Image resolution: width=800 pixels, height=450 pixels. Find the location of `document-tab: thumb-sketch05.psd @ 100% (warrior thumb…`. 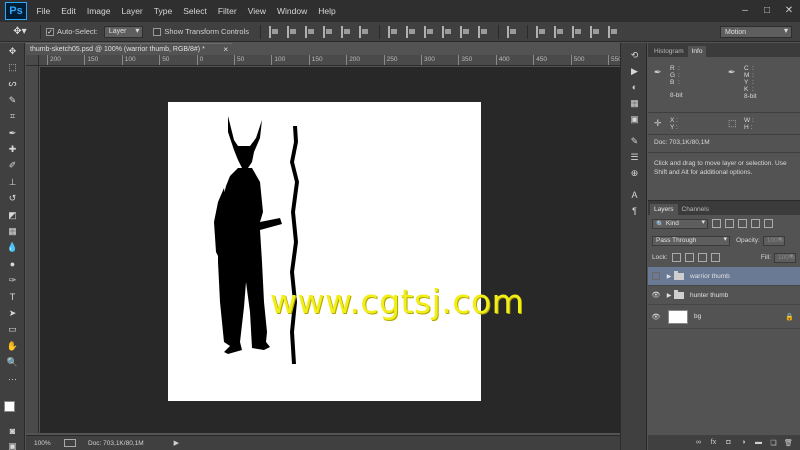

document-tab: thumb-sketch05.psd @ 100% (warrior thumb… is located at coordinates (129, 49).